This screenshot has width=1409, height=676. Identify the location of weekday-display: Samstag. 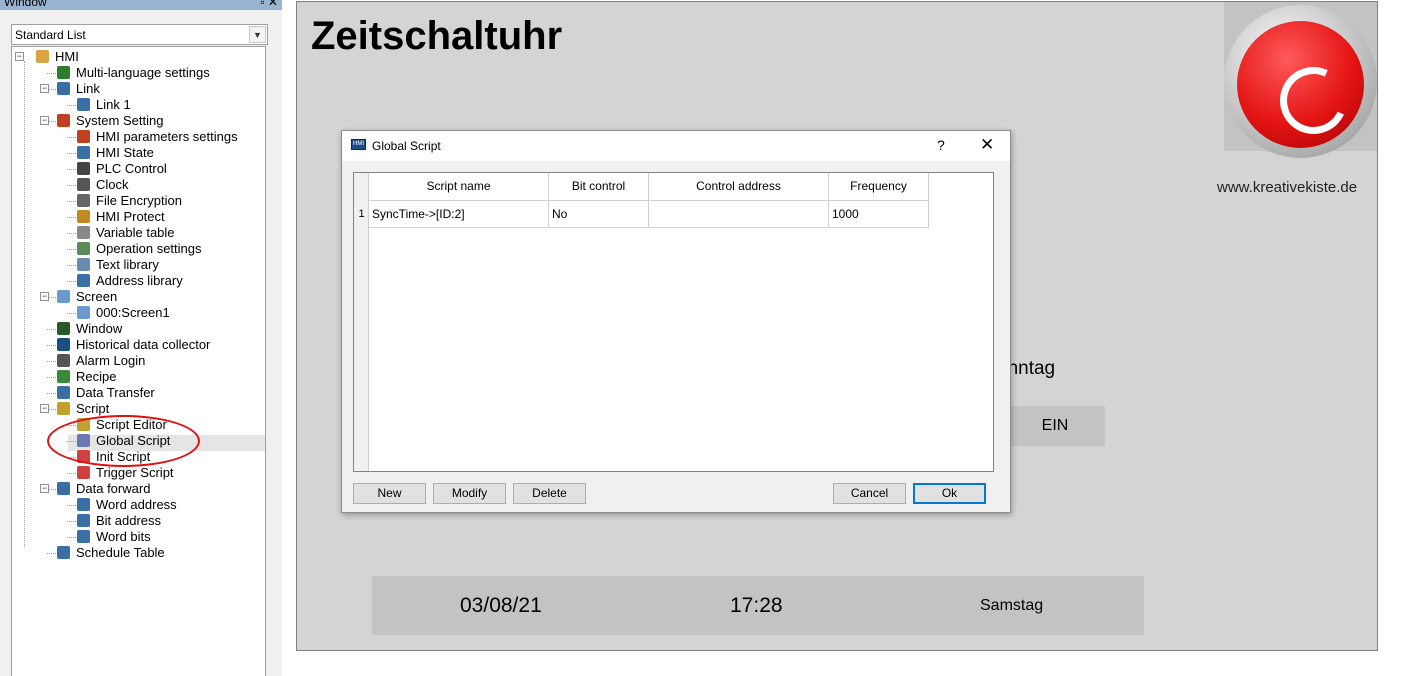
(1011, 605).